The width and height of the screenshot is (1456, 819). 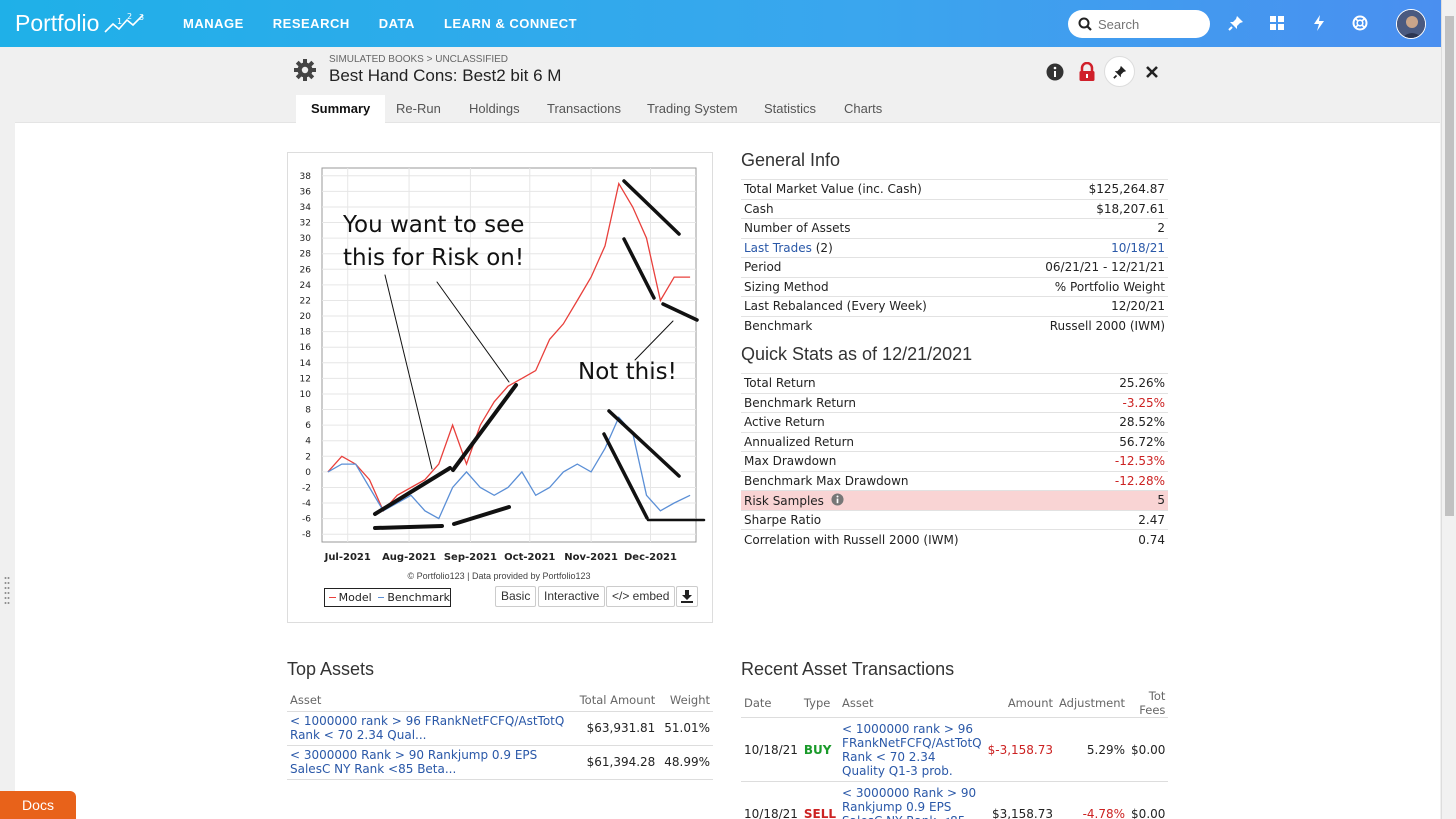 What do you see at coordinates (954, 228) in the screenshot?
I see `table-row: Number of Assets 2` at bounding box center [954, 228].